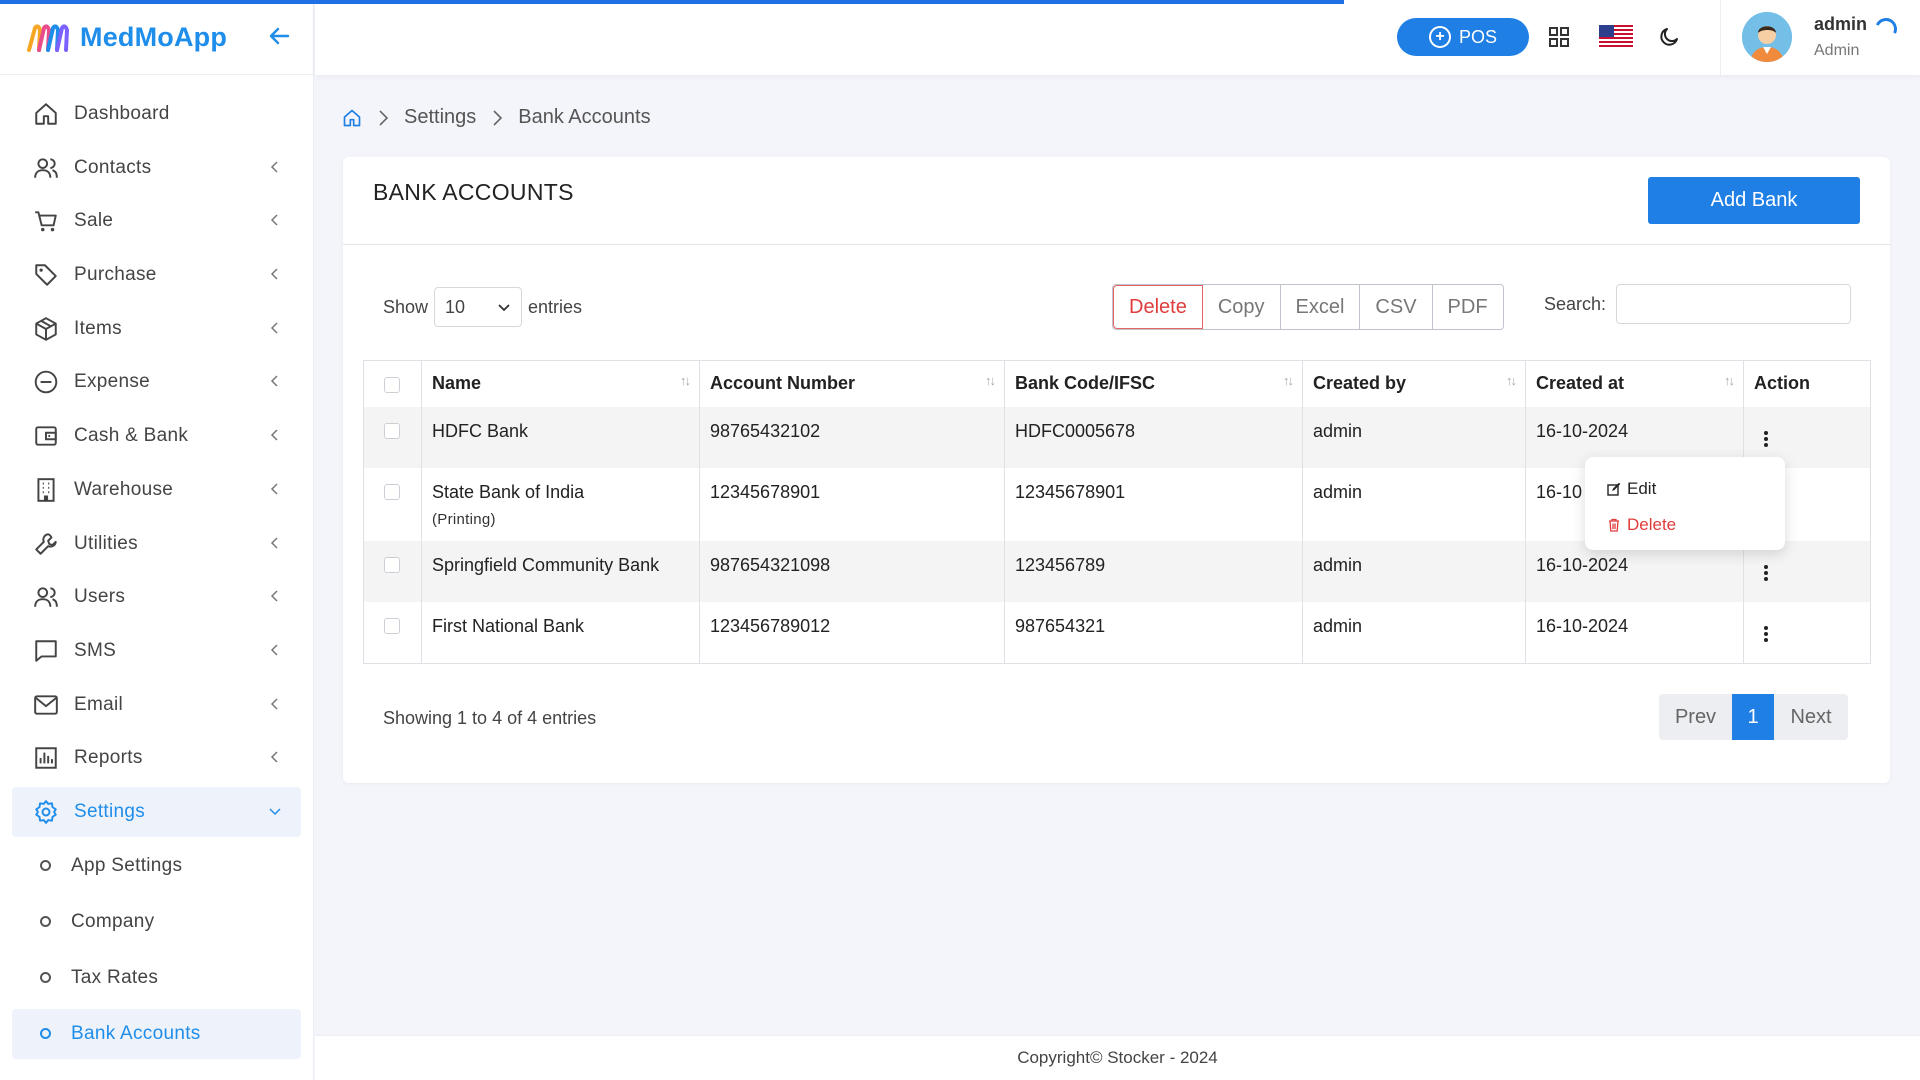 The image size is (1920, 1080). I want to click on sidebar-item-sms: SMS, so click(156, 651).